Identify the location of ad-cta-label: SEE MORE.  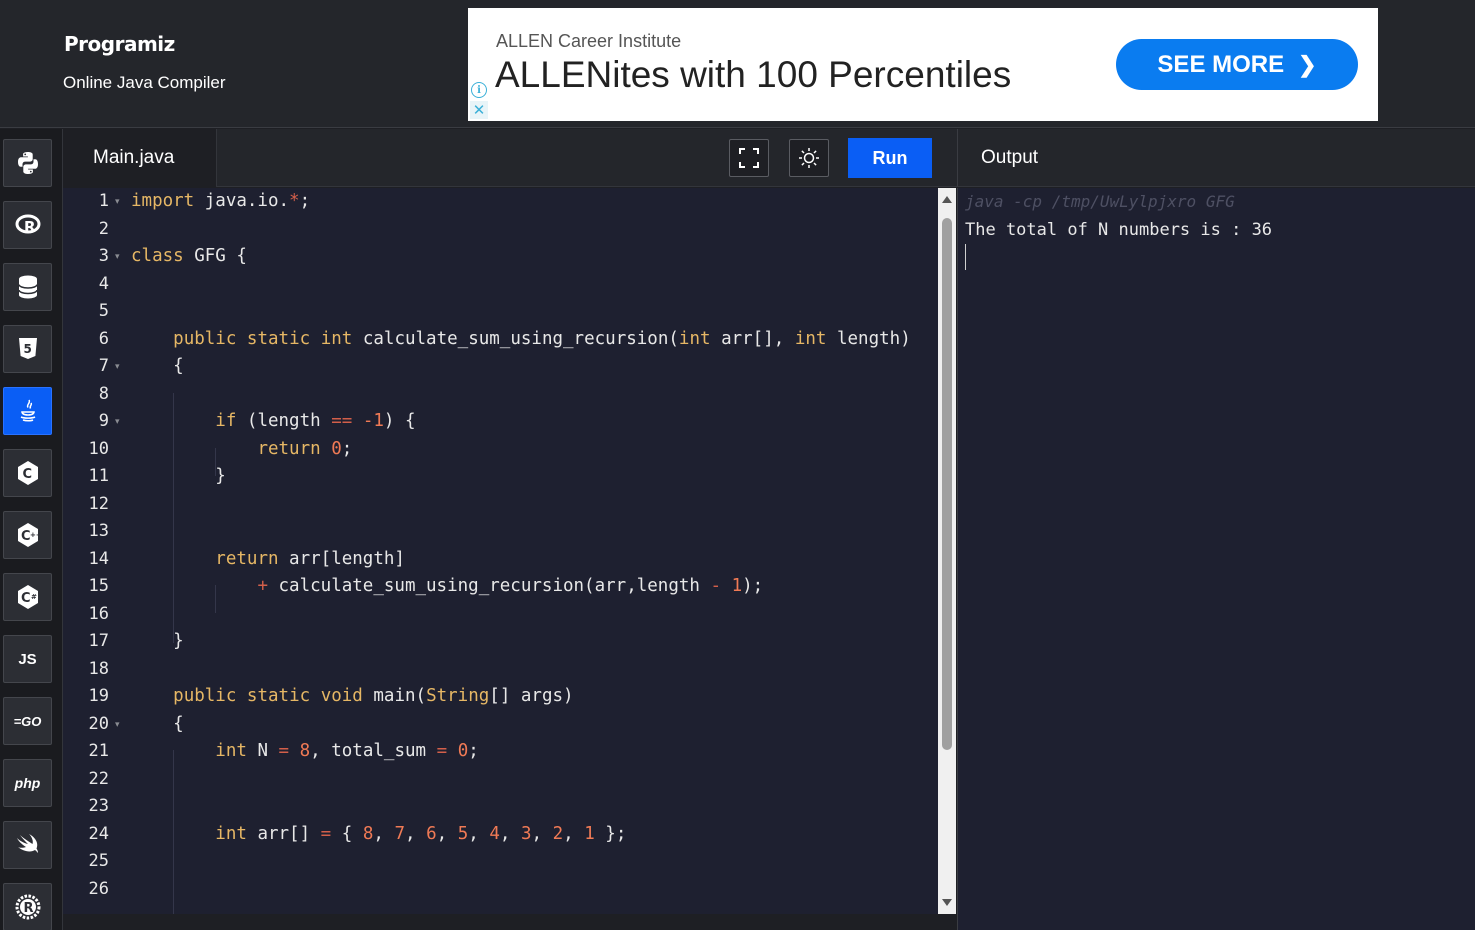
(1221, 64).